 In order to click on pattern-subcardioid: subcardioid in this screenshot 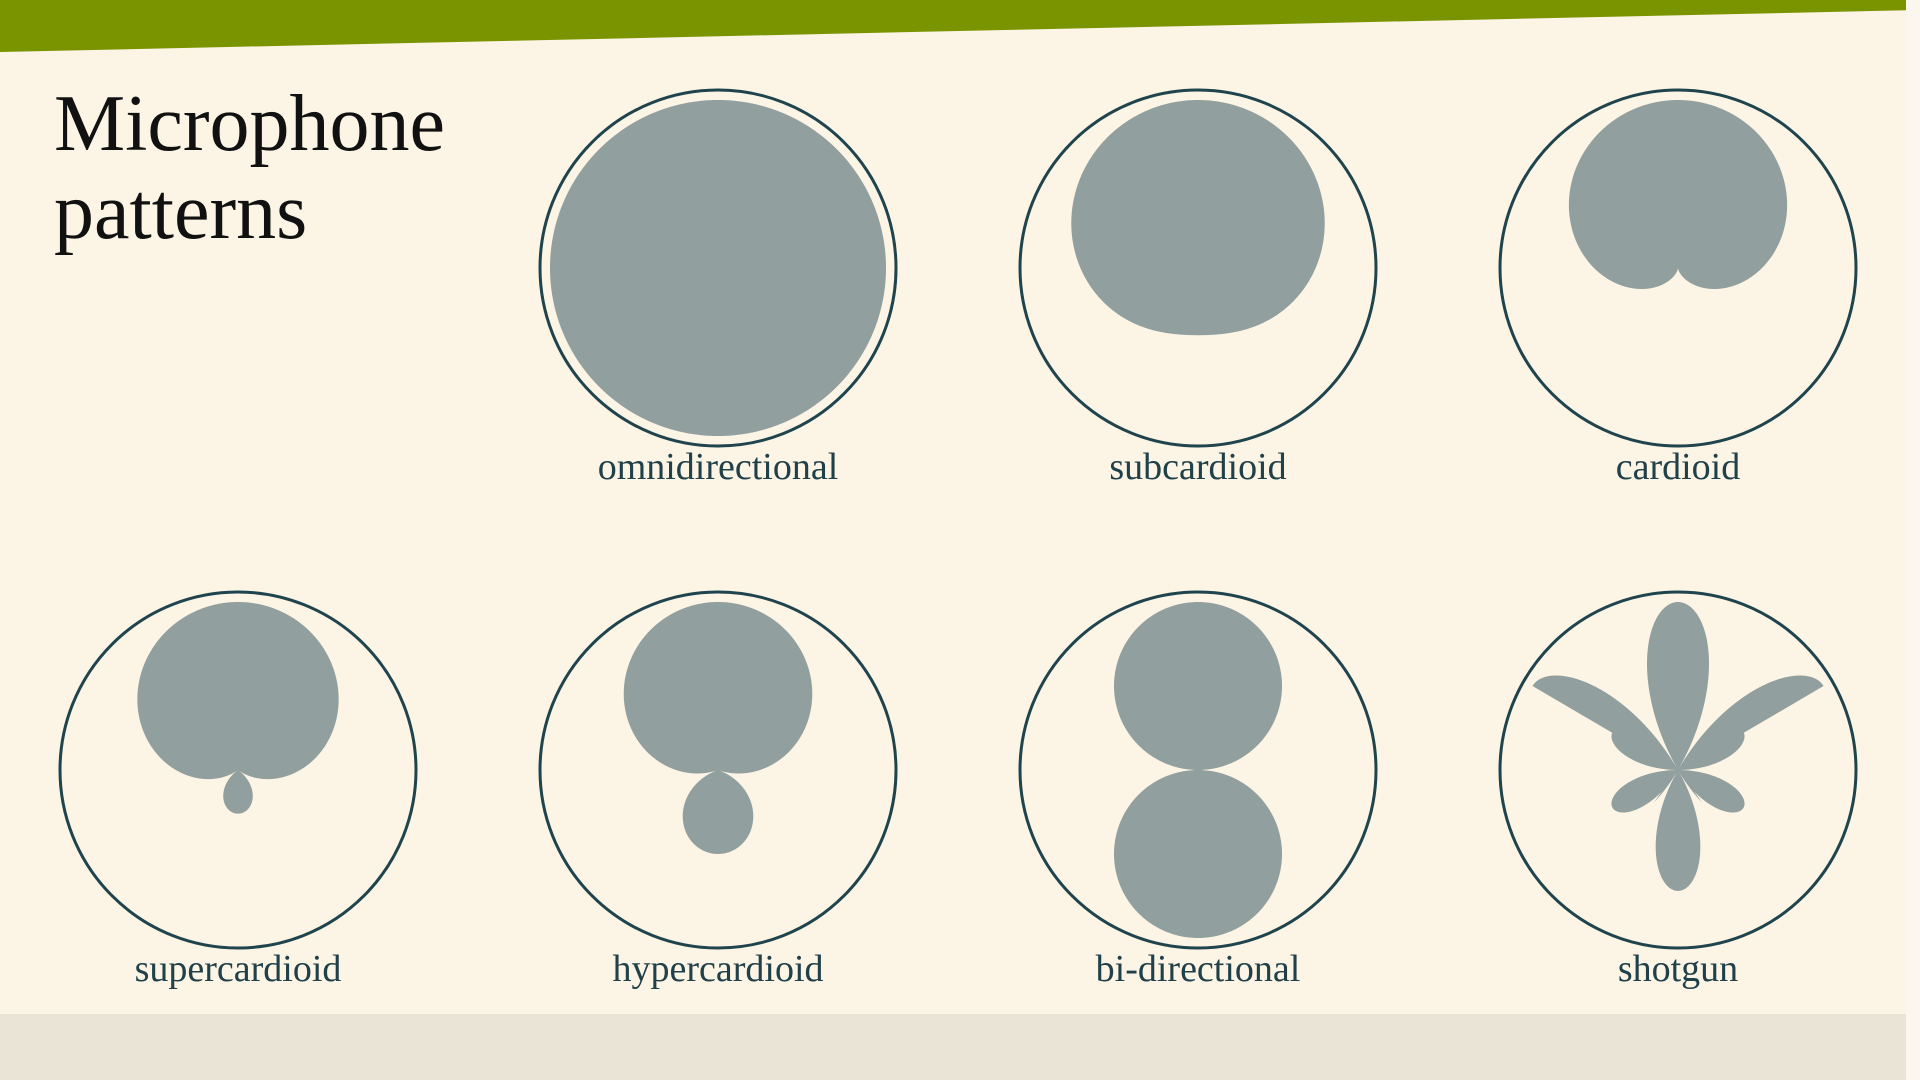, I will do `click(1198, 308)`.